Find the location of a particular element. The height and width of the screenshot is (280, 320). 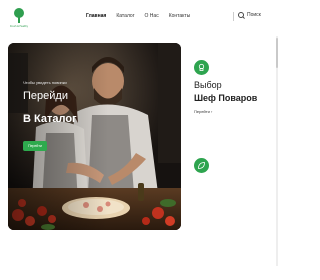

logo: Fresh & Healthy is located at coordinates (19, 20).